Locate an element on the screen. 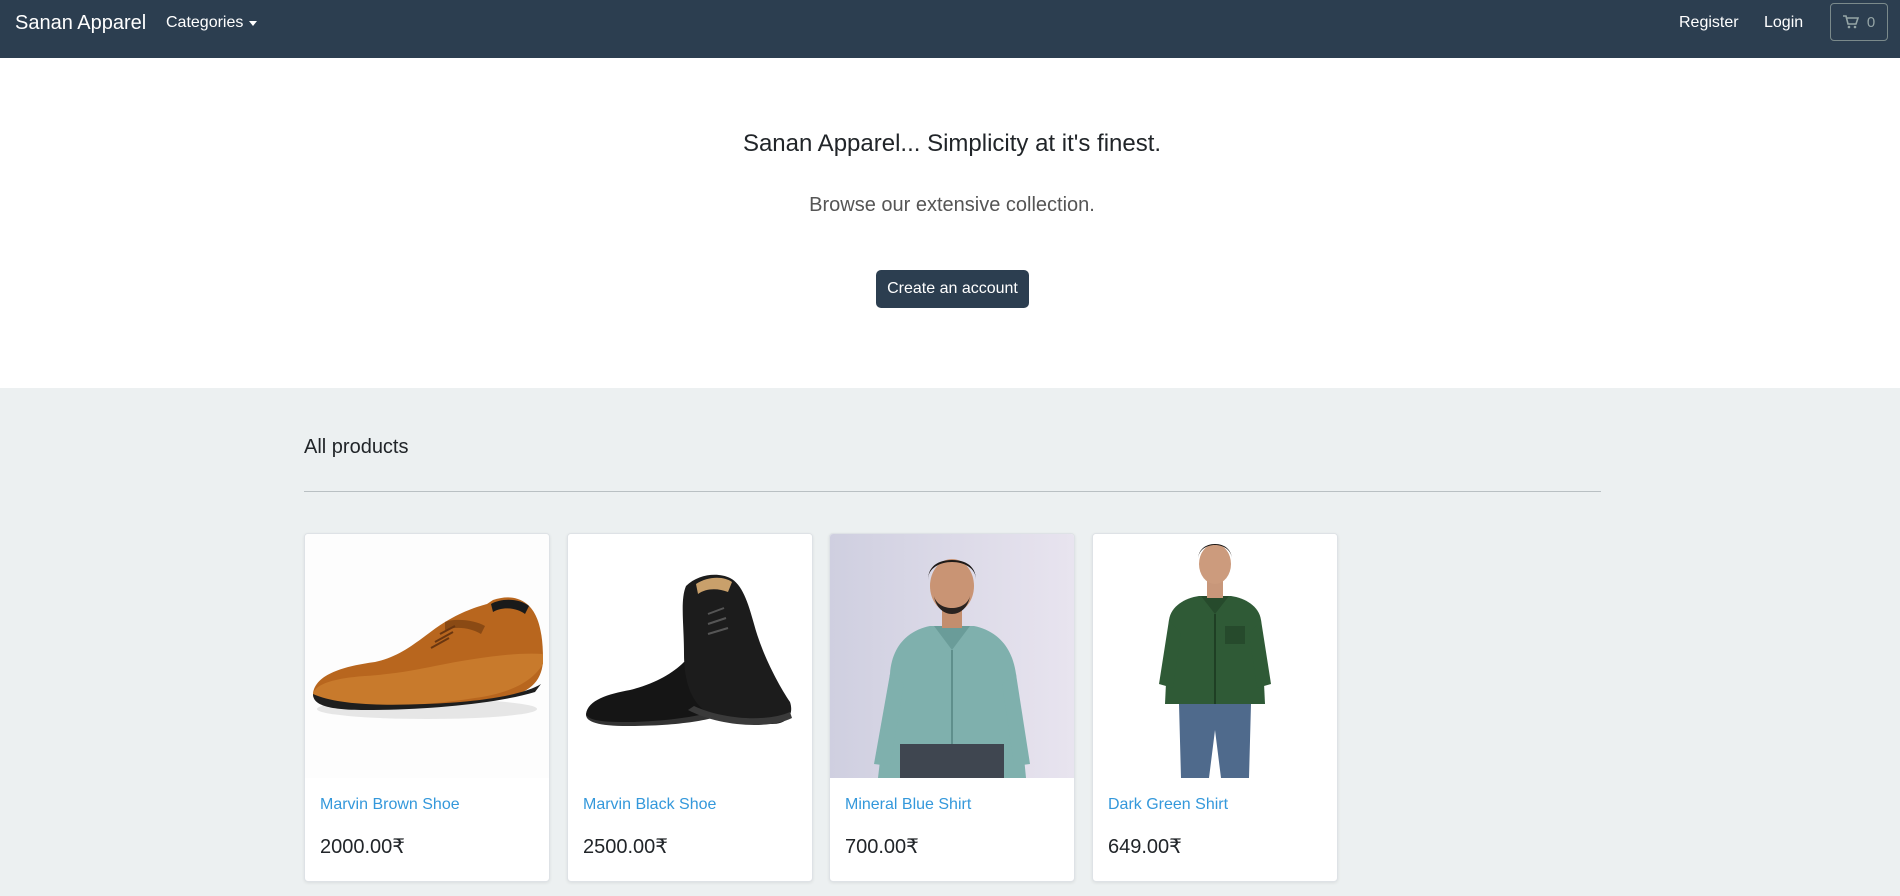 This screenshot has width=1900, height=896. cart-count: 0 is located at coordinates (1871, 22).